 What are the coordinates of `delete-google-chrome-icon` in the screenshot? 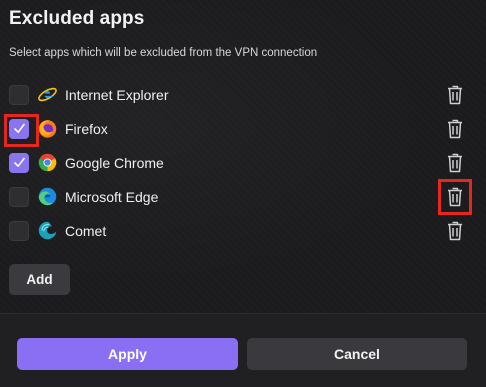 It's located at (455, 163).